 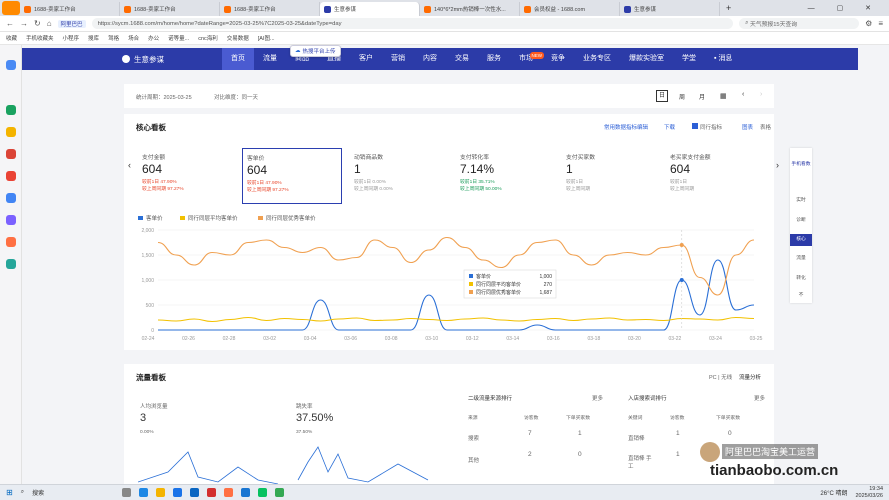 What do you see at coordinates (462, 59) in the screenshot?
I see `nav-item-trade: 交易` at bounding box center [462, 59].